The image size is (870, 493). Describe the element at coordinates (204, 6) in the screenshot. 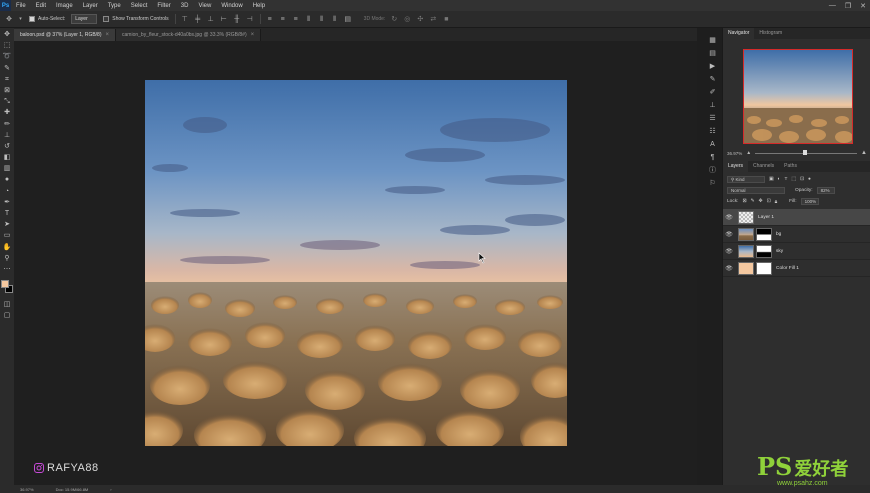

I see `menu-view: View` at that location.